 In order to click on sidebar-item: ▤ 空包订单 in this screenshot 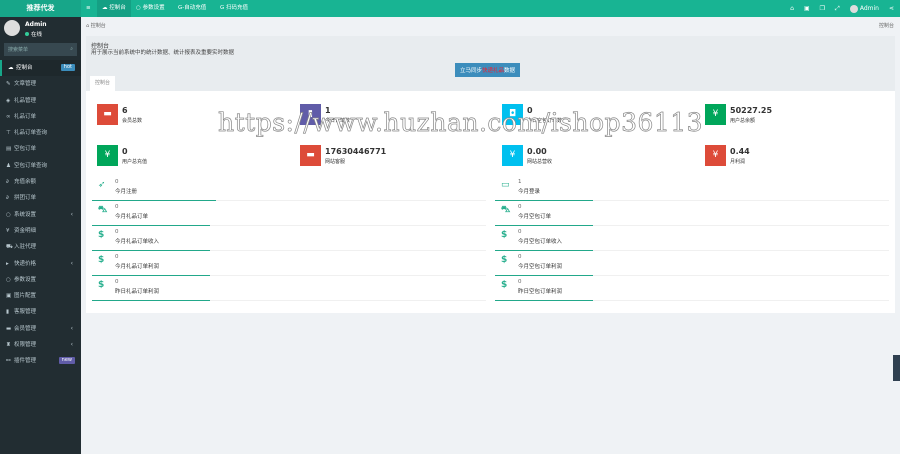, I will do `click(40, 149)`.